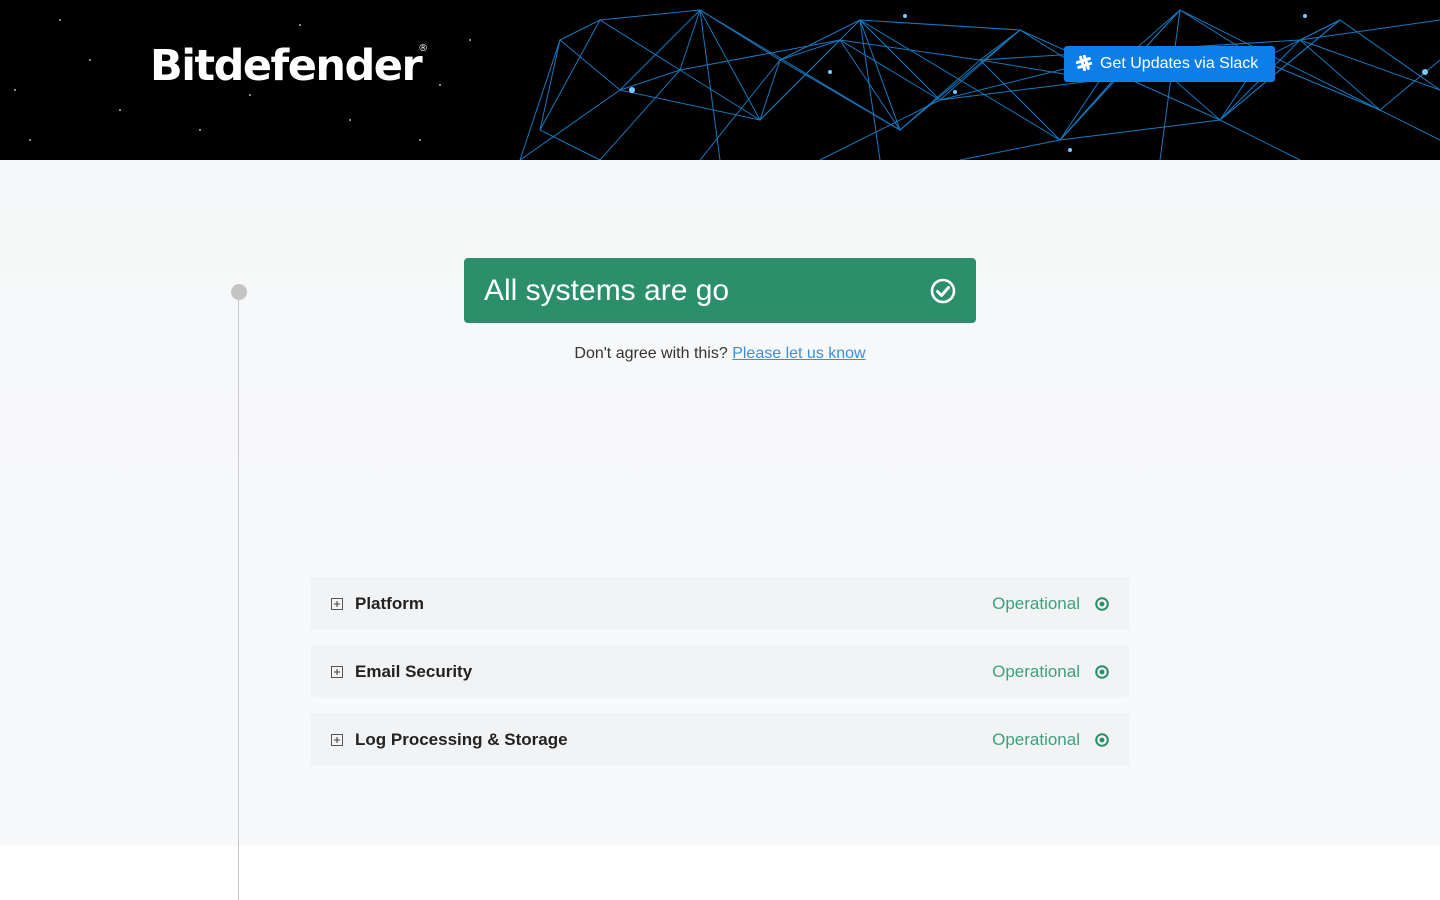 The height and width of the screenshot is (900, 1440). Describe the element at coordinates (1179, 63) in the screenshot. I see `slack-button-label: Get Updates via Slack` at that location.